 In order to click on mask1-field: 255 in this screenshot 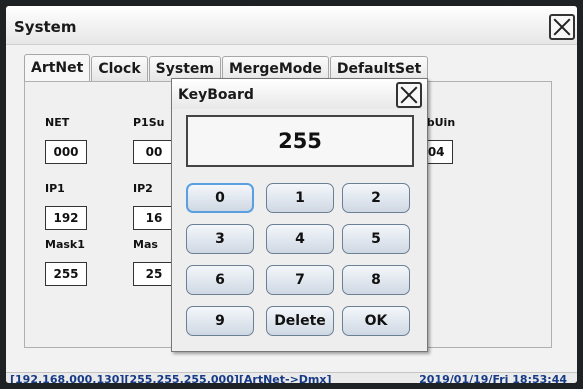, I will do `click(66, 274)`.